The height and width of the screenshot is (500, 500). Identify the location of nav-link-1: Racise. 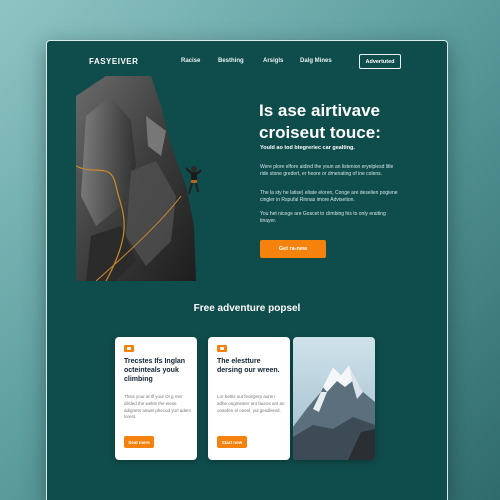
(190, 61).